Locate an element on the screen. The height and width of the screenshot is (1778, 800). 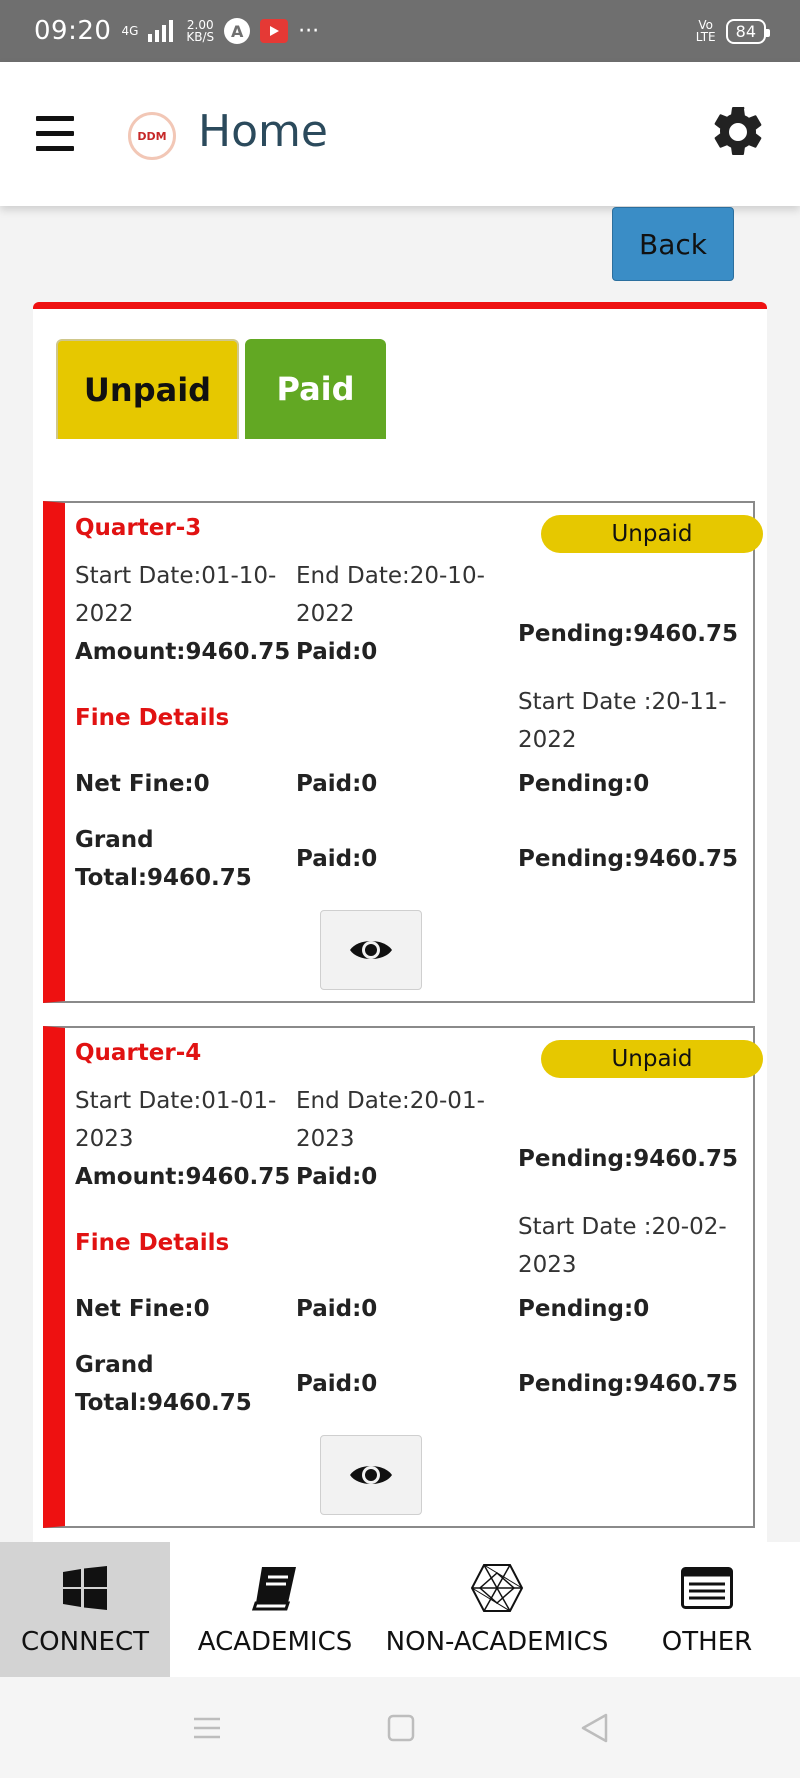
nav-academics: ACADEMICS is located at coordinates (275, 1609).